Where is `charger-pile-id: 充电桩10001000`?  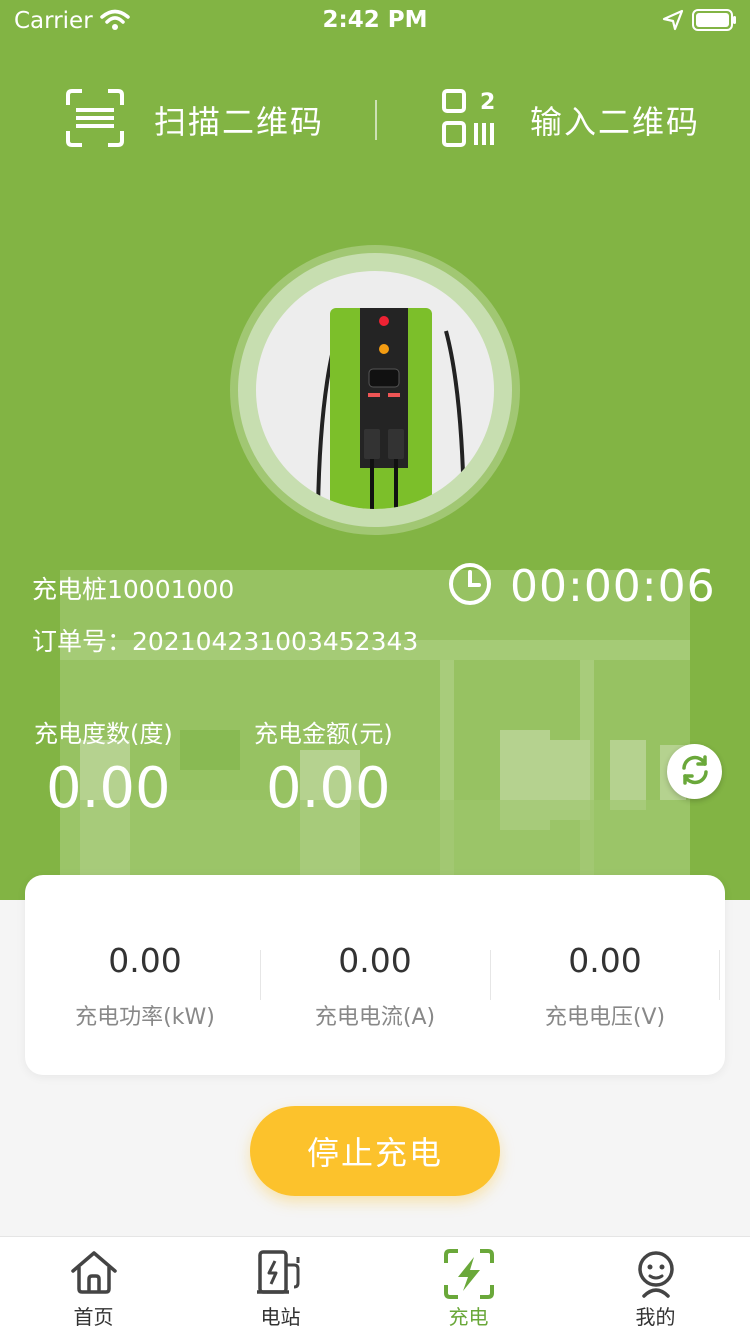
charger-pile-id: 充电桩10001000 is located at coordinates (133, 589).